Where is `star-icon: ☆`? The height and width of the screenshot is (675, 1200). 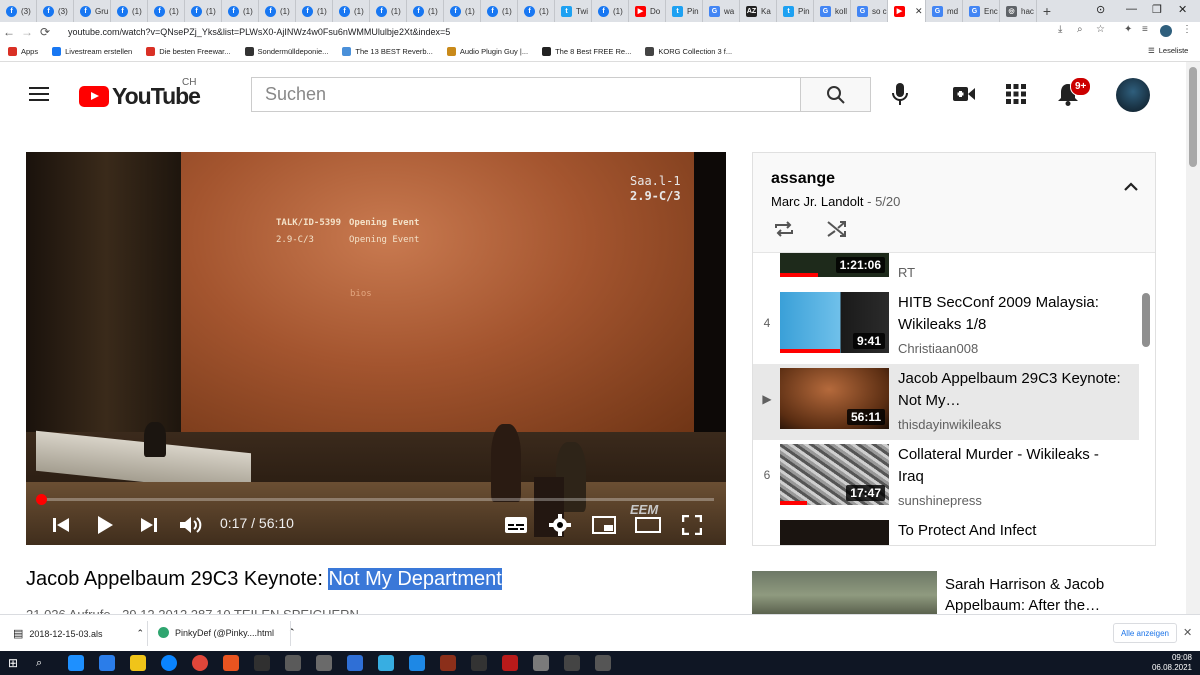
star-icon: ☆ is located at coordinates (1100, 29).